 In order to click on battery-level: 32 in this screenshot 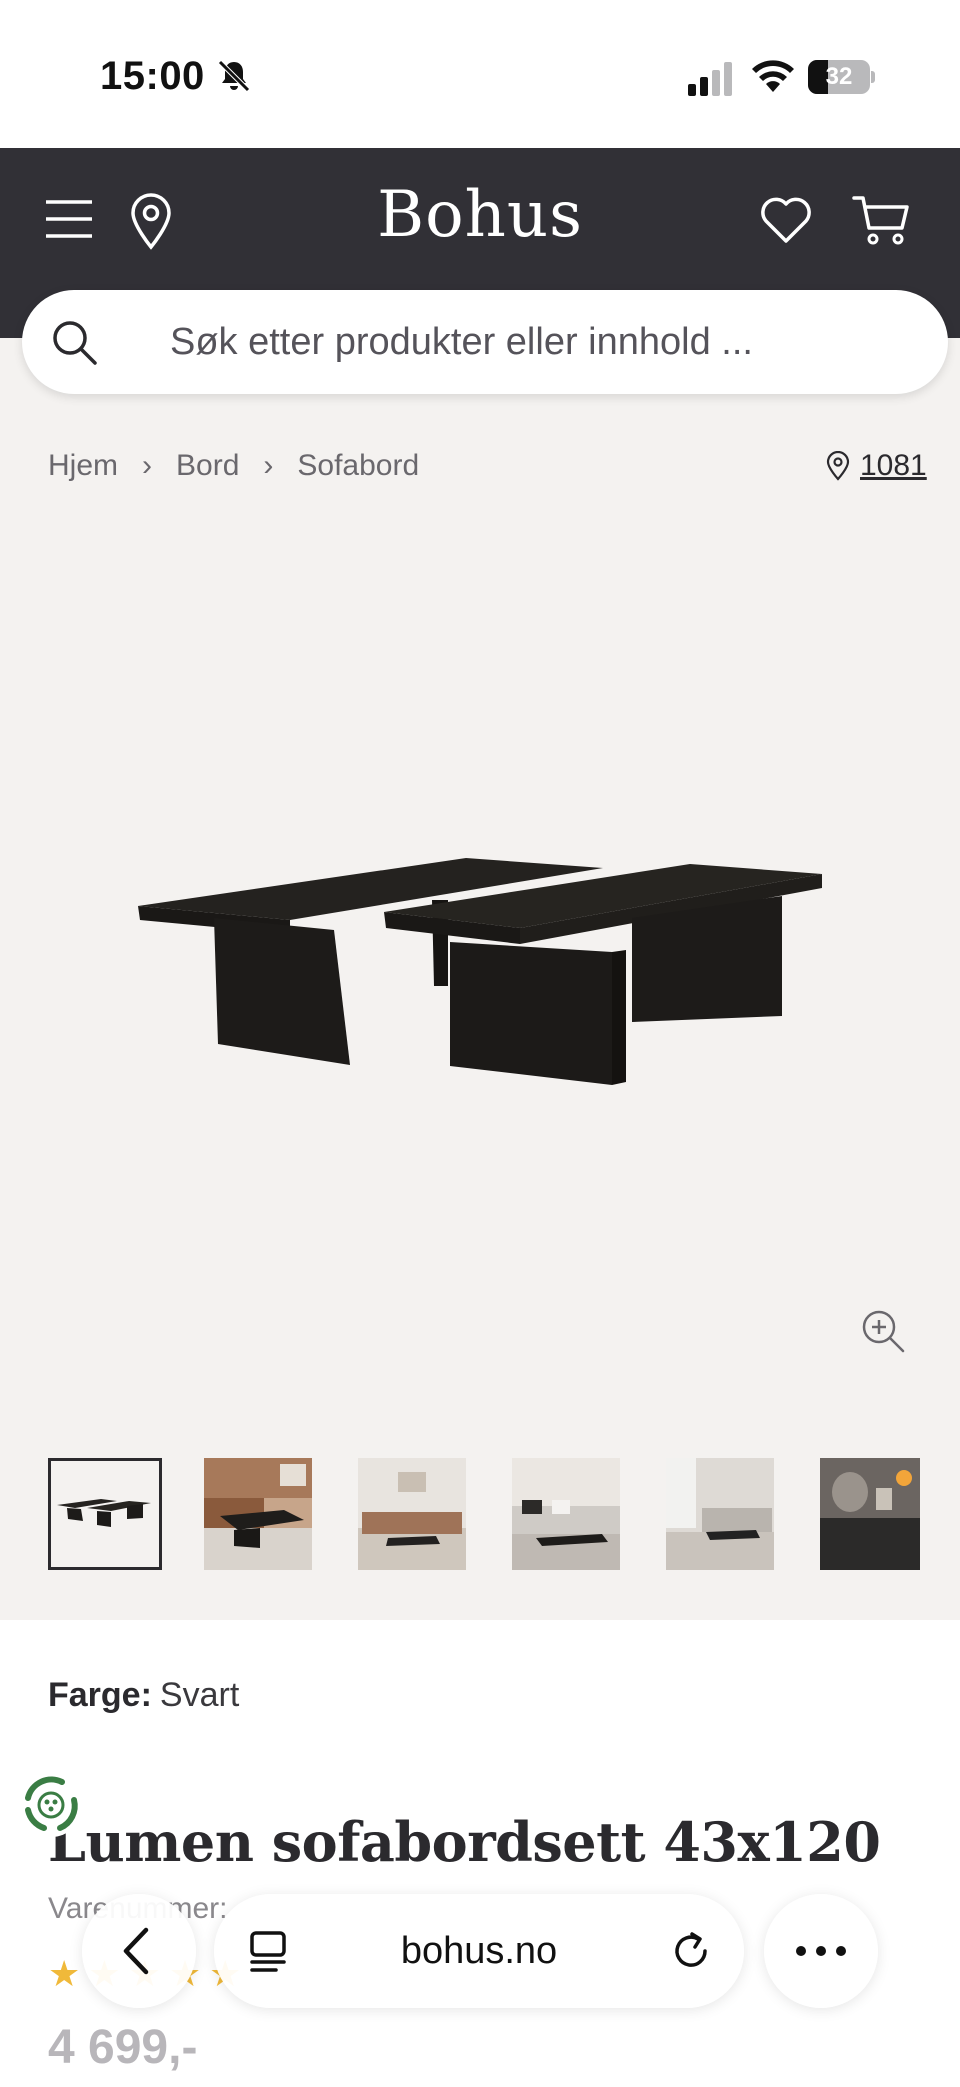, I will do `click(839, 76)`.